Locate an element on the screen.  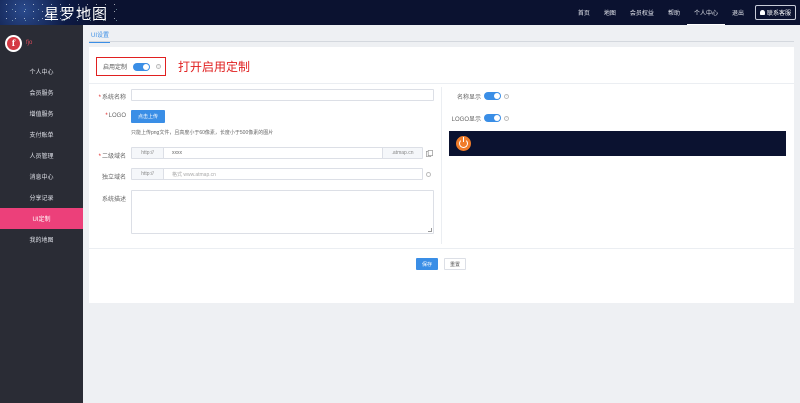
custom-domain-prefix: http:// is located at coordinates (148, 174).